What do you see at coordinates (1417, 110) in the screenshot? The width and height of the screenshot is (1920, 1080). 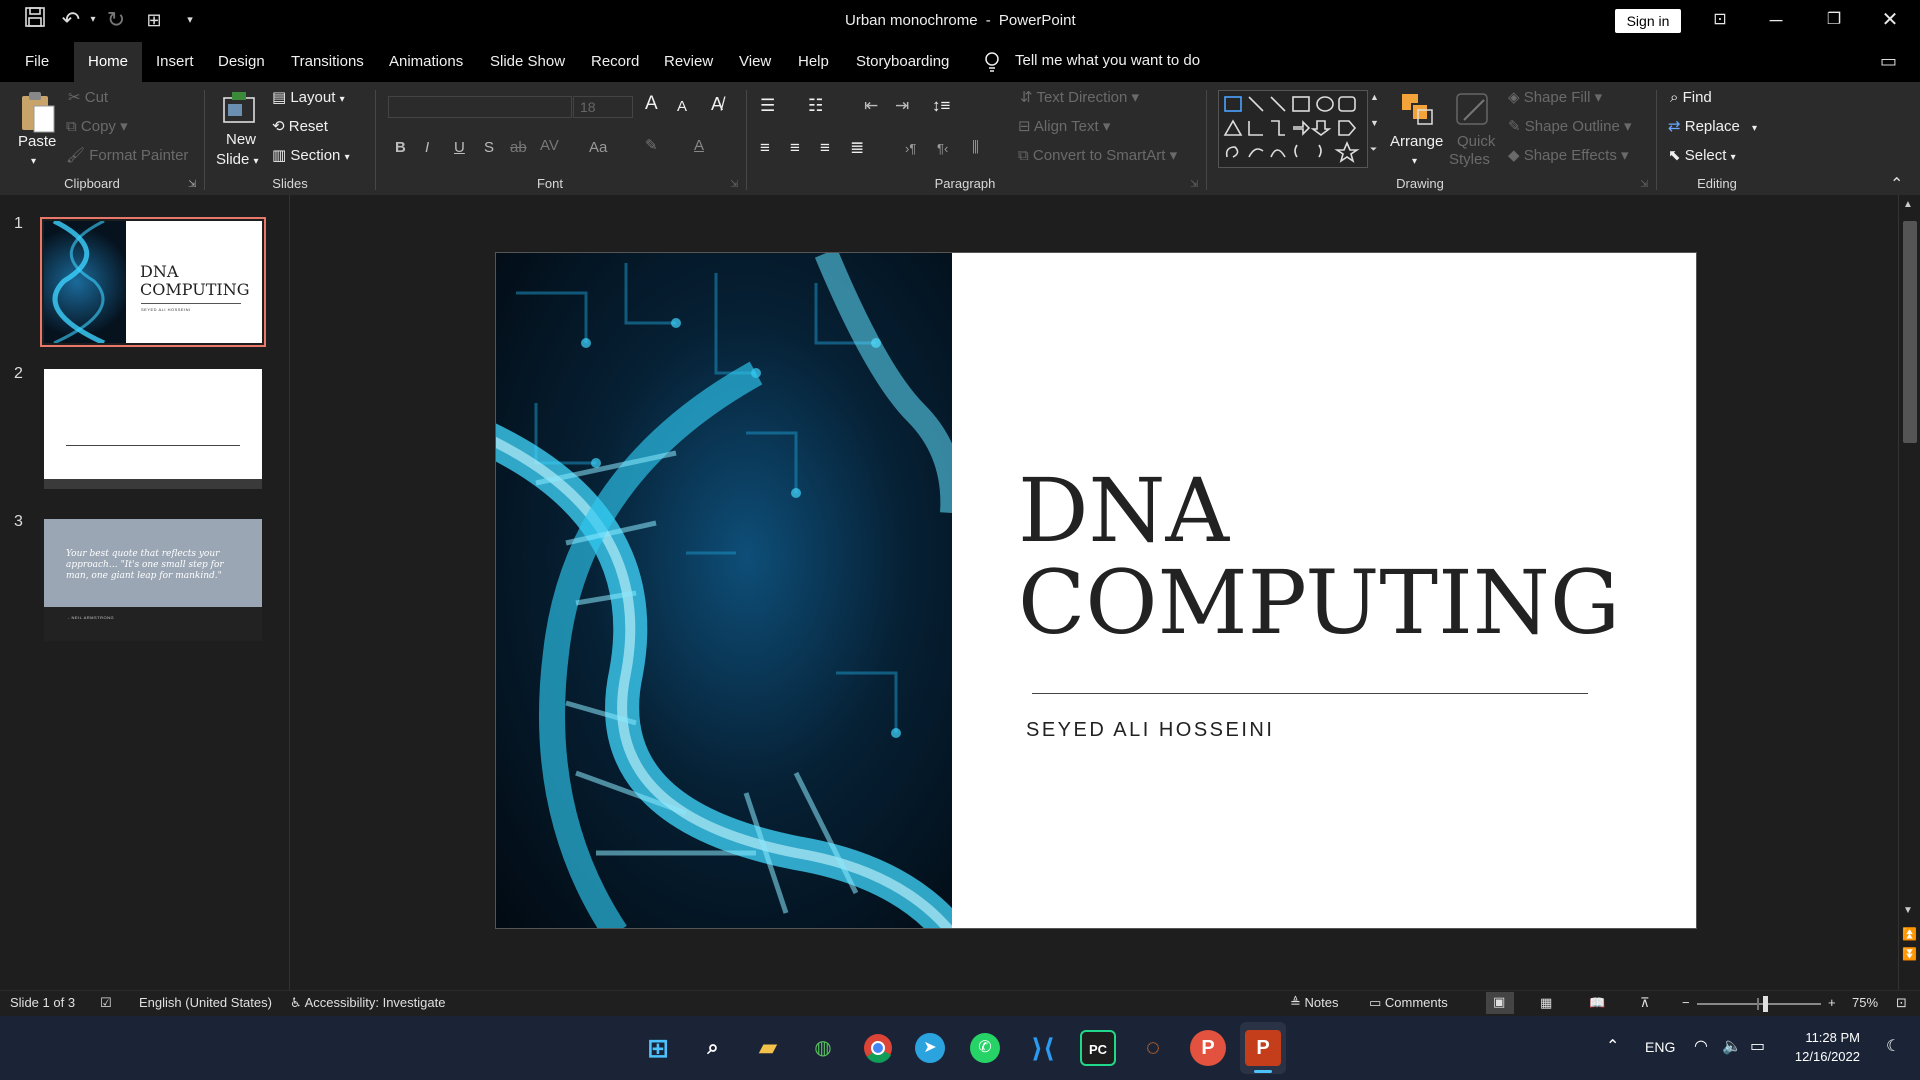 I see `arrange-icon` at bounding box center [1417, 110].